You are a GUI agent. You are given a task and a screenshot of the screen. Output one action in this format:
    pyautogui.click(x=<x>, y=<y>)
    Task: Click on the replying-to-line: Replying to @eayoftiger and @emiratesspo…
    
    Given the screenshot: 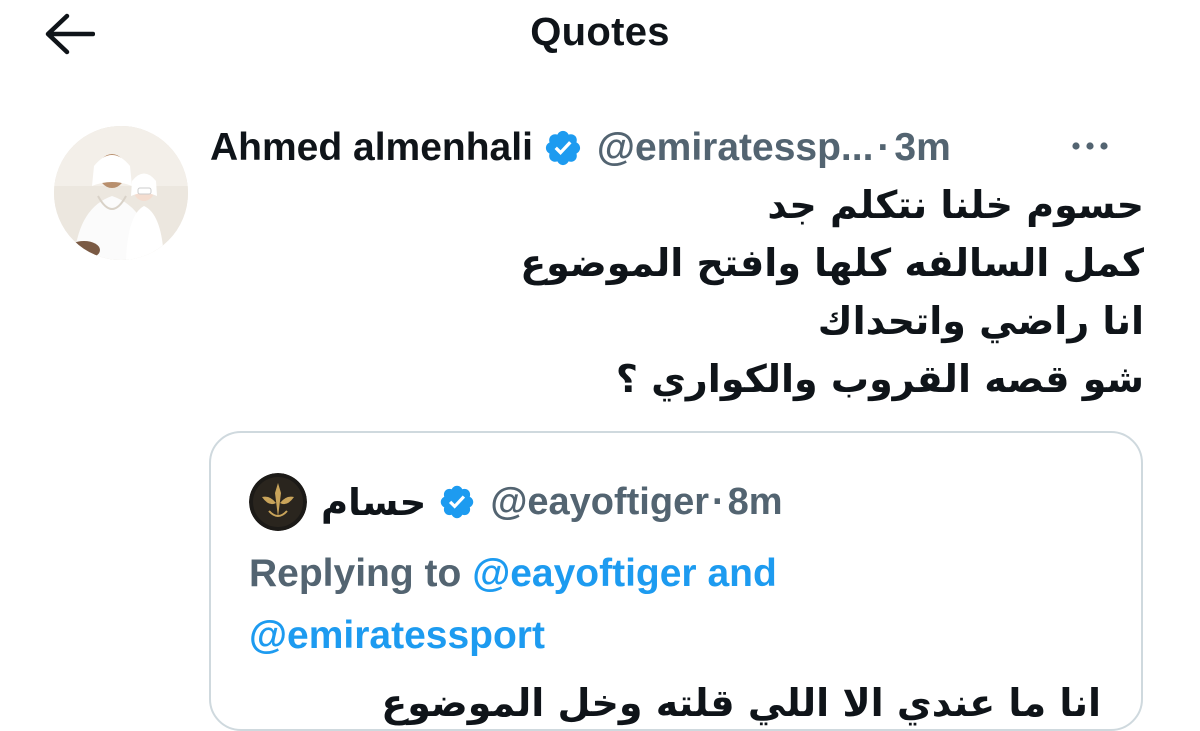 What is the action you would take?
    pyautogui.click(x=679, y=605)
    